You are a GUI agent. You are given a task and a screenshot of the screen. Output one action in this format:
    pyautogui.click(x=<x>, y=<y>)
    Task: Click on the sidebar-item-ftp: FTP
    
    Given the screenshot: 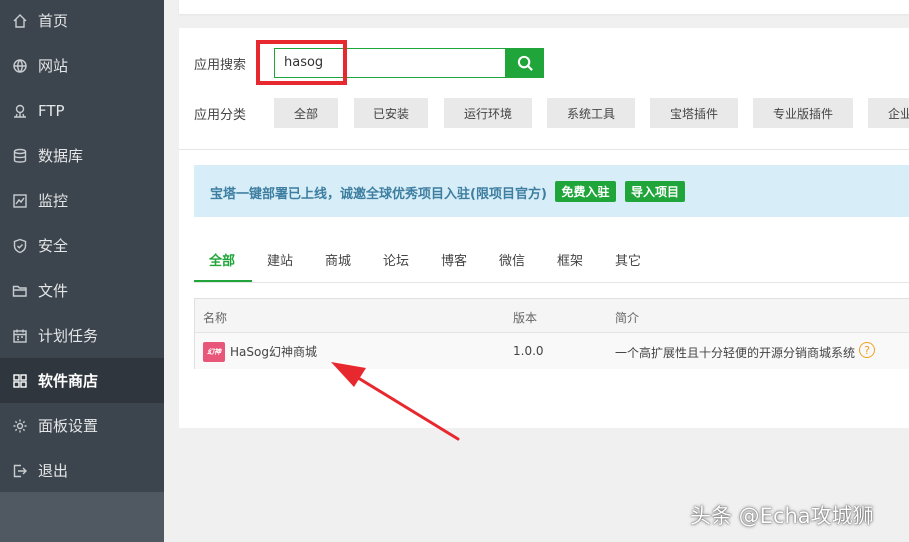 What is the action you would take?
    pyautogui.click(x=82, y=110)
    